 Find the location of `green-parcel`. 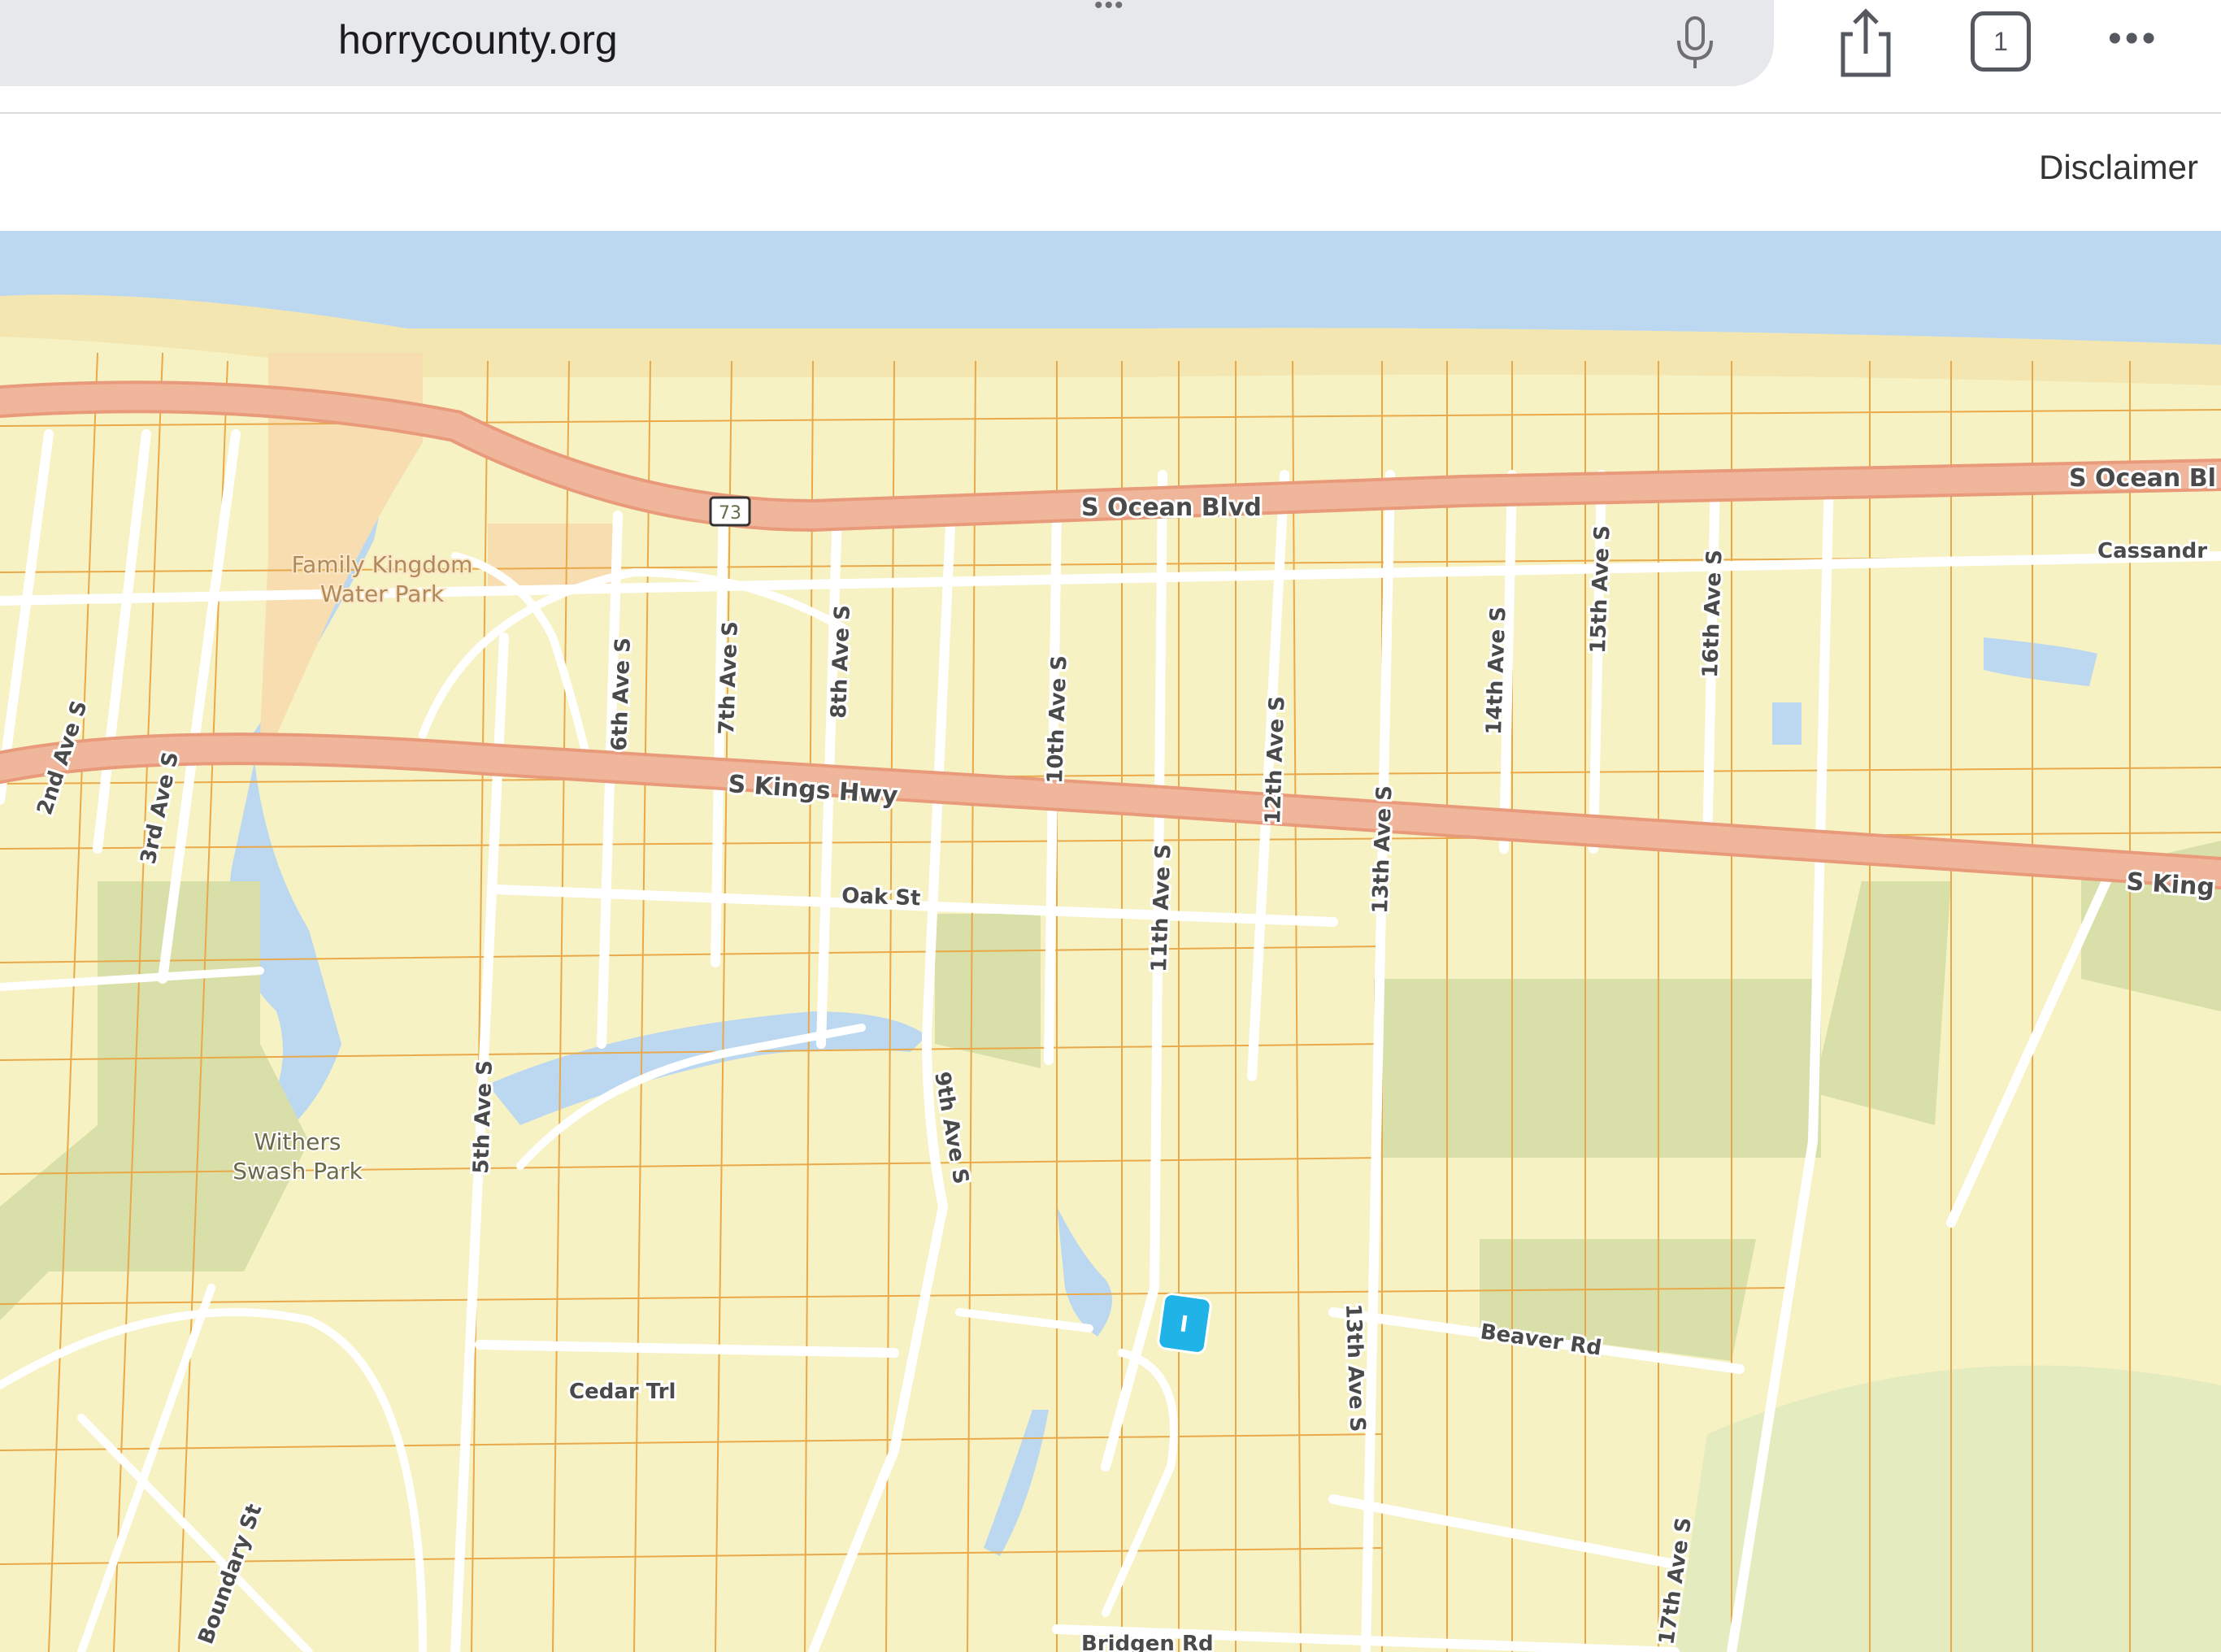

green-parcel is located at coordinates (988, 991).